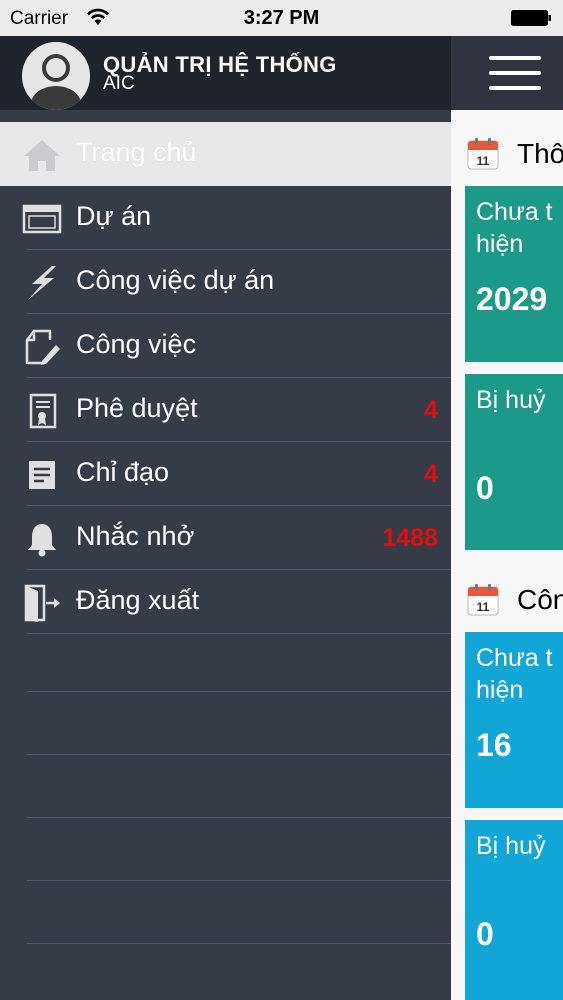 The width and height of the screenshot is (563, 1000). Describe the element at coordinates (135, 536) in the screenshot. I see `menu-label: Nhắc nhở` at that location.